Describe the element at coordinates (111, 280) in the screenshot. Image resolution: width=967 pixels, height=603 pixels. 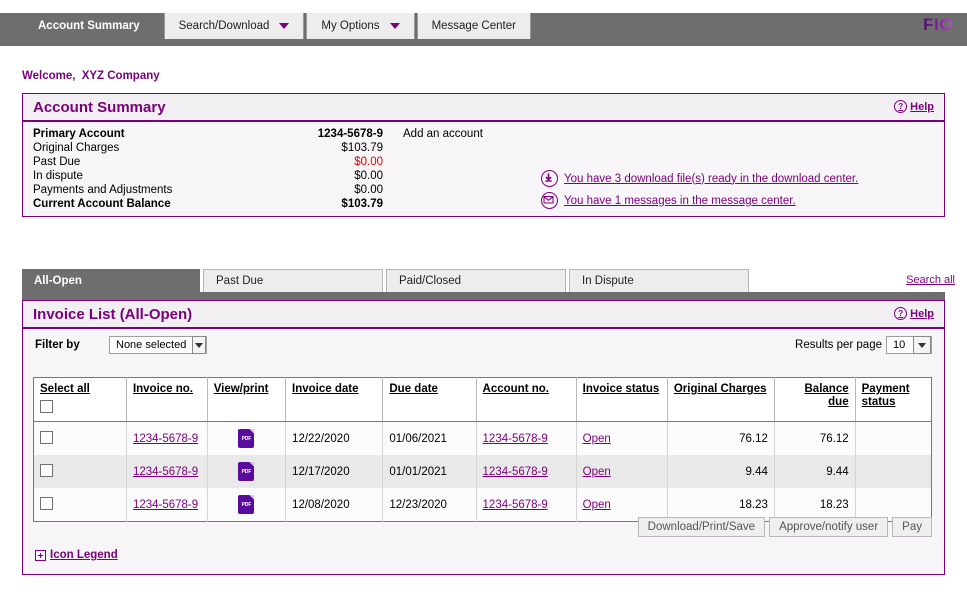
I see `invoice-tab-all-open: All-Open` at that location.